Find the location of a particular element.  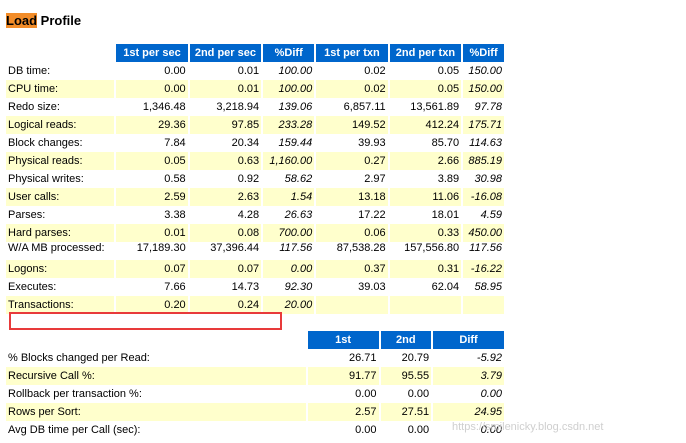

row-value: 0.27 is located at coordinates (352, 161).